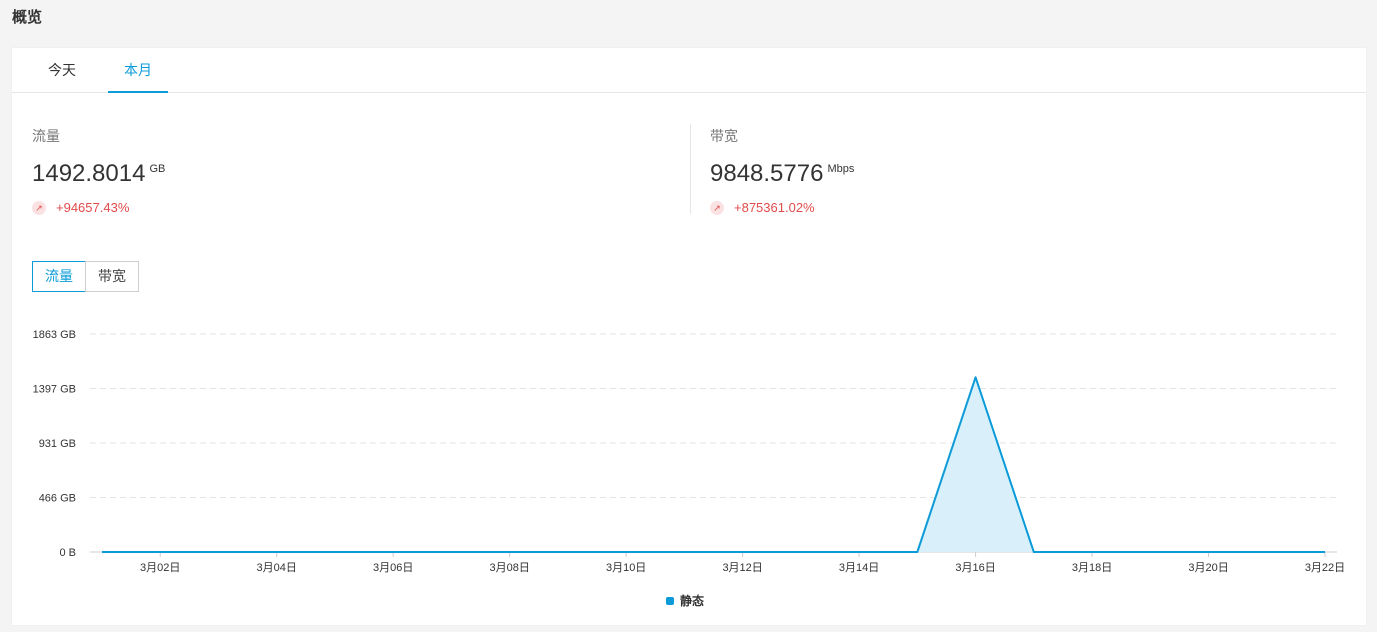 This screenshot has width=1377, height=632. What do you see at coordinates (626, 568) in the screenshot?
I see `x-tick-label: 3月10日` at bounding box center [626, 568].